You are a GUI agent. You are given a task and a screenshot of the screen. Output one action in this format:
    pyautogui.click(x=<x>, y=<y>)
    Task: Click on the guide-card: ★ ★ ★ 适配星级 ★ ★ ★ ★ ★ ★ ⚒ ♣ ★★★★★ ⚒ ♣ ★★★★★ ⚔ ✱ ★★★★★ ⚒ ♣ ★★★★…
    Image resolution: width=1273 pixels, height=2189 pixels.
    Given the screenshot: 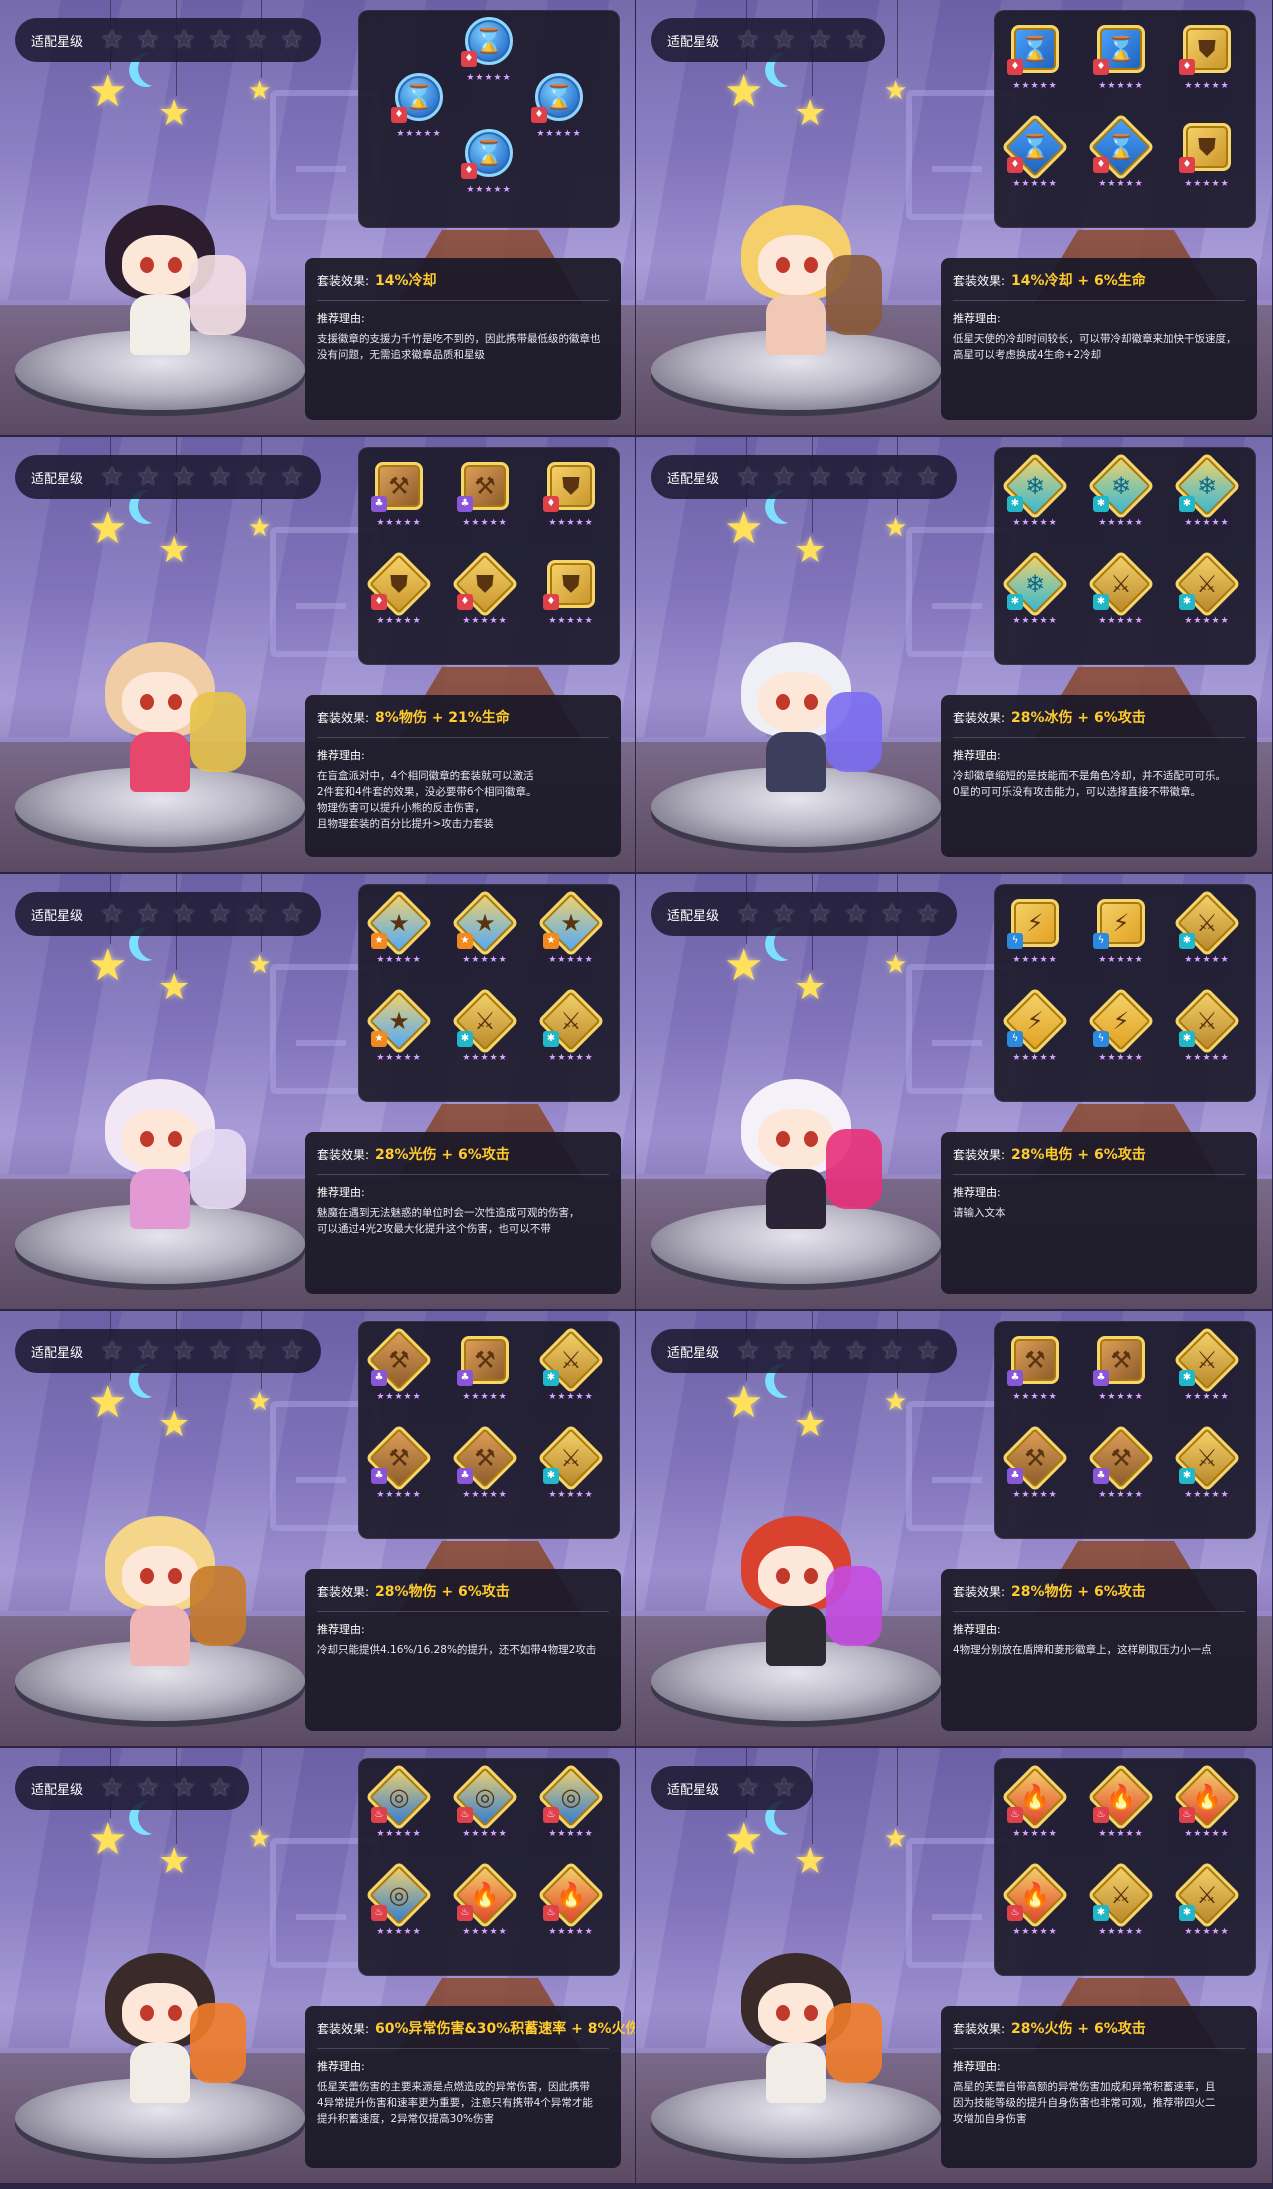 What is the action you would take?
    pyautogui.click(x=954, y=1529)
    